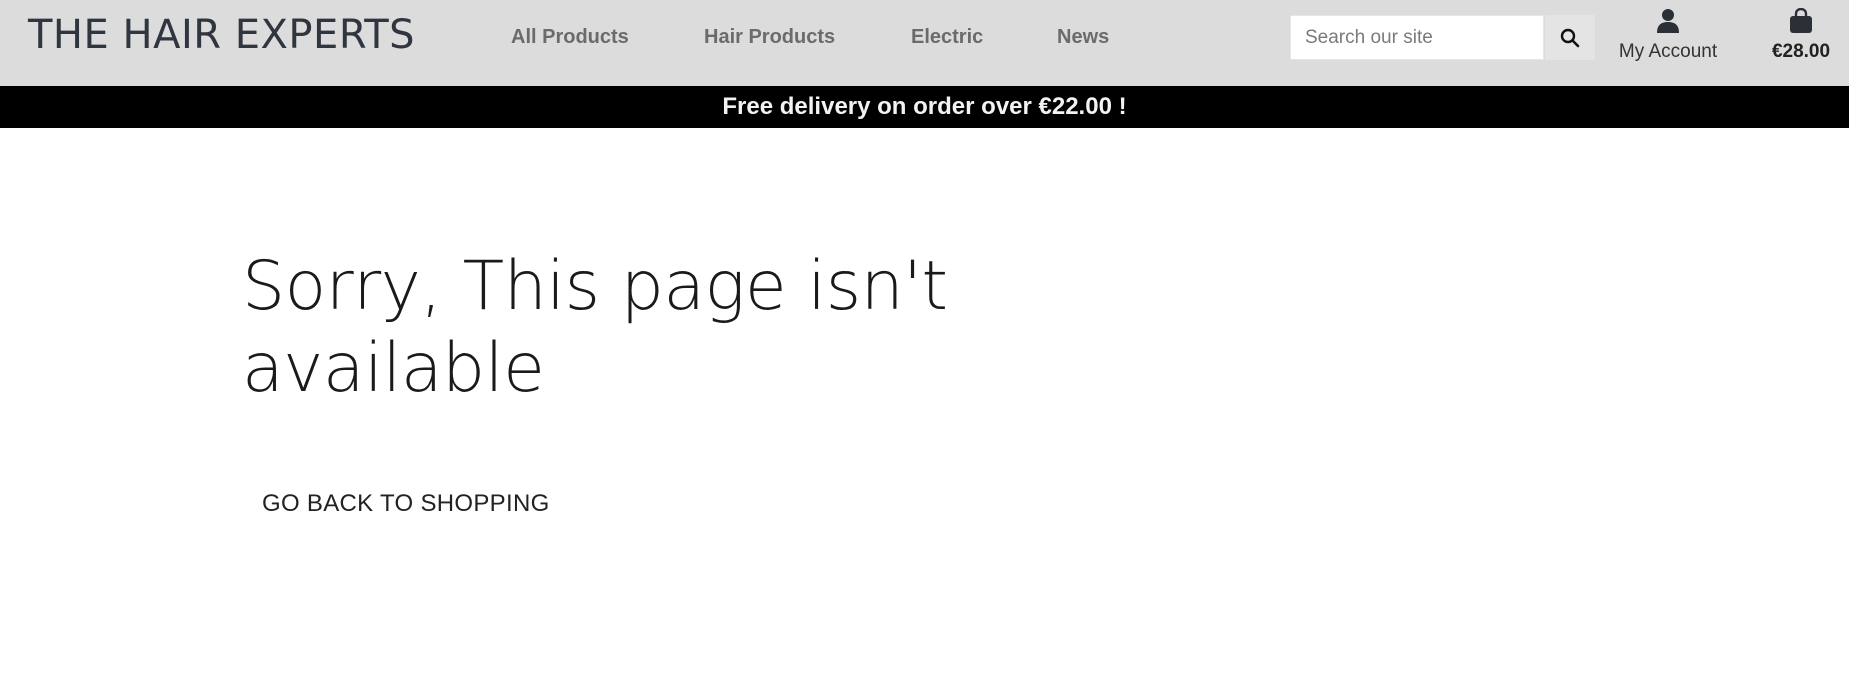  I want to click on nav-item-hair-products: Hair Products, so click(769, 37).